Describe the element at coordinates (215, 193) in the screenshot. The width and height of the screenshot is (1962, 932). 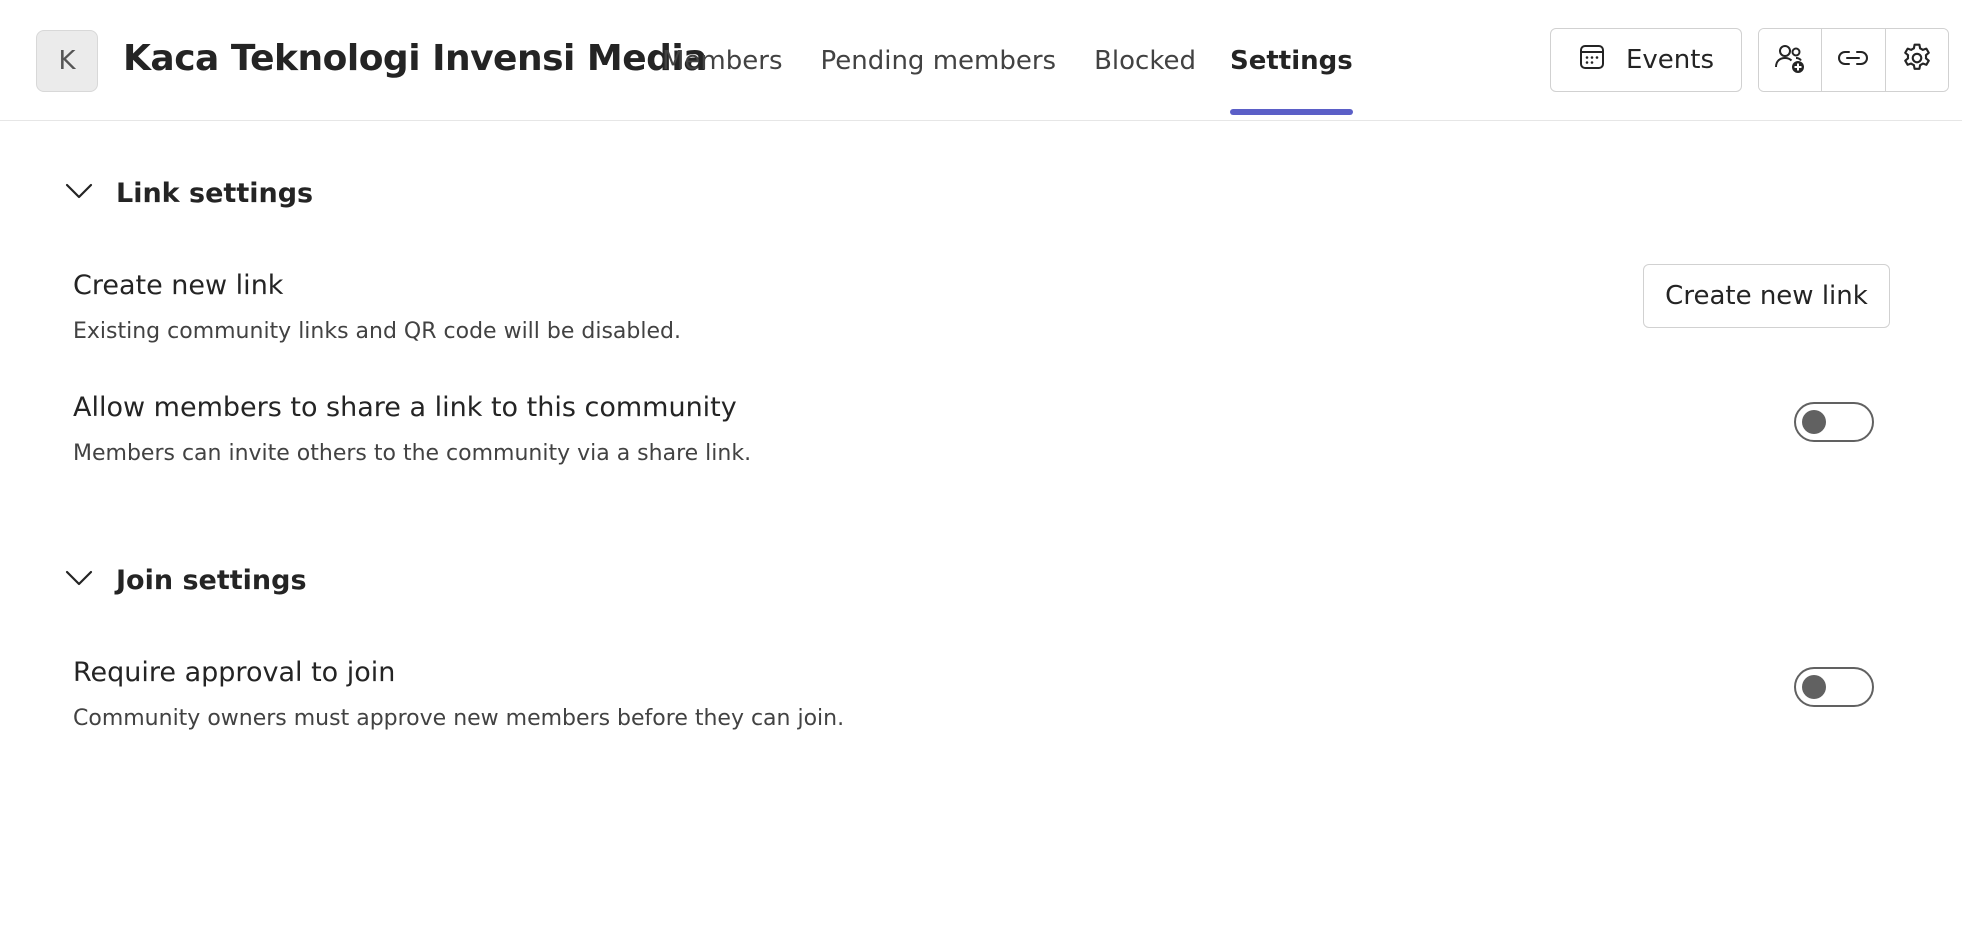
I see `link-settings-title: Link settings` at that location.